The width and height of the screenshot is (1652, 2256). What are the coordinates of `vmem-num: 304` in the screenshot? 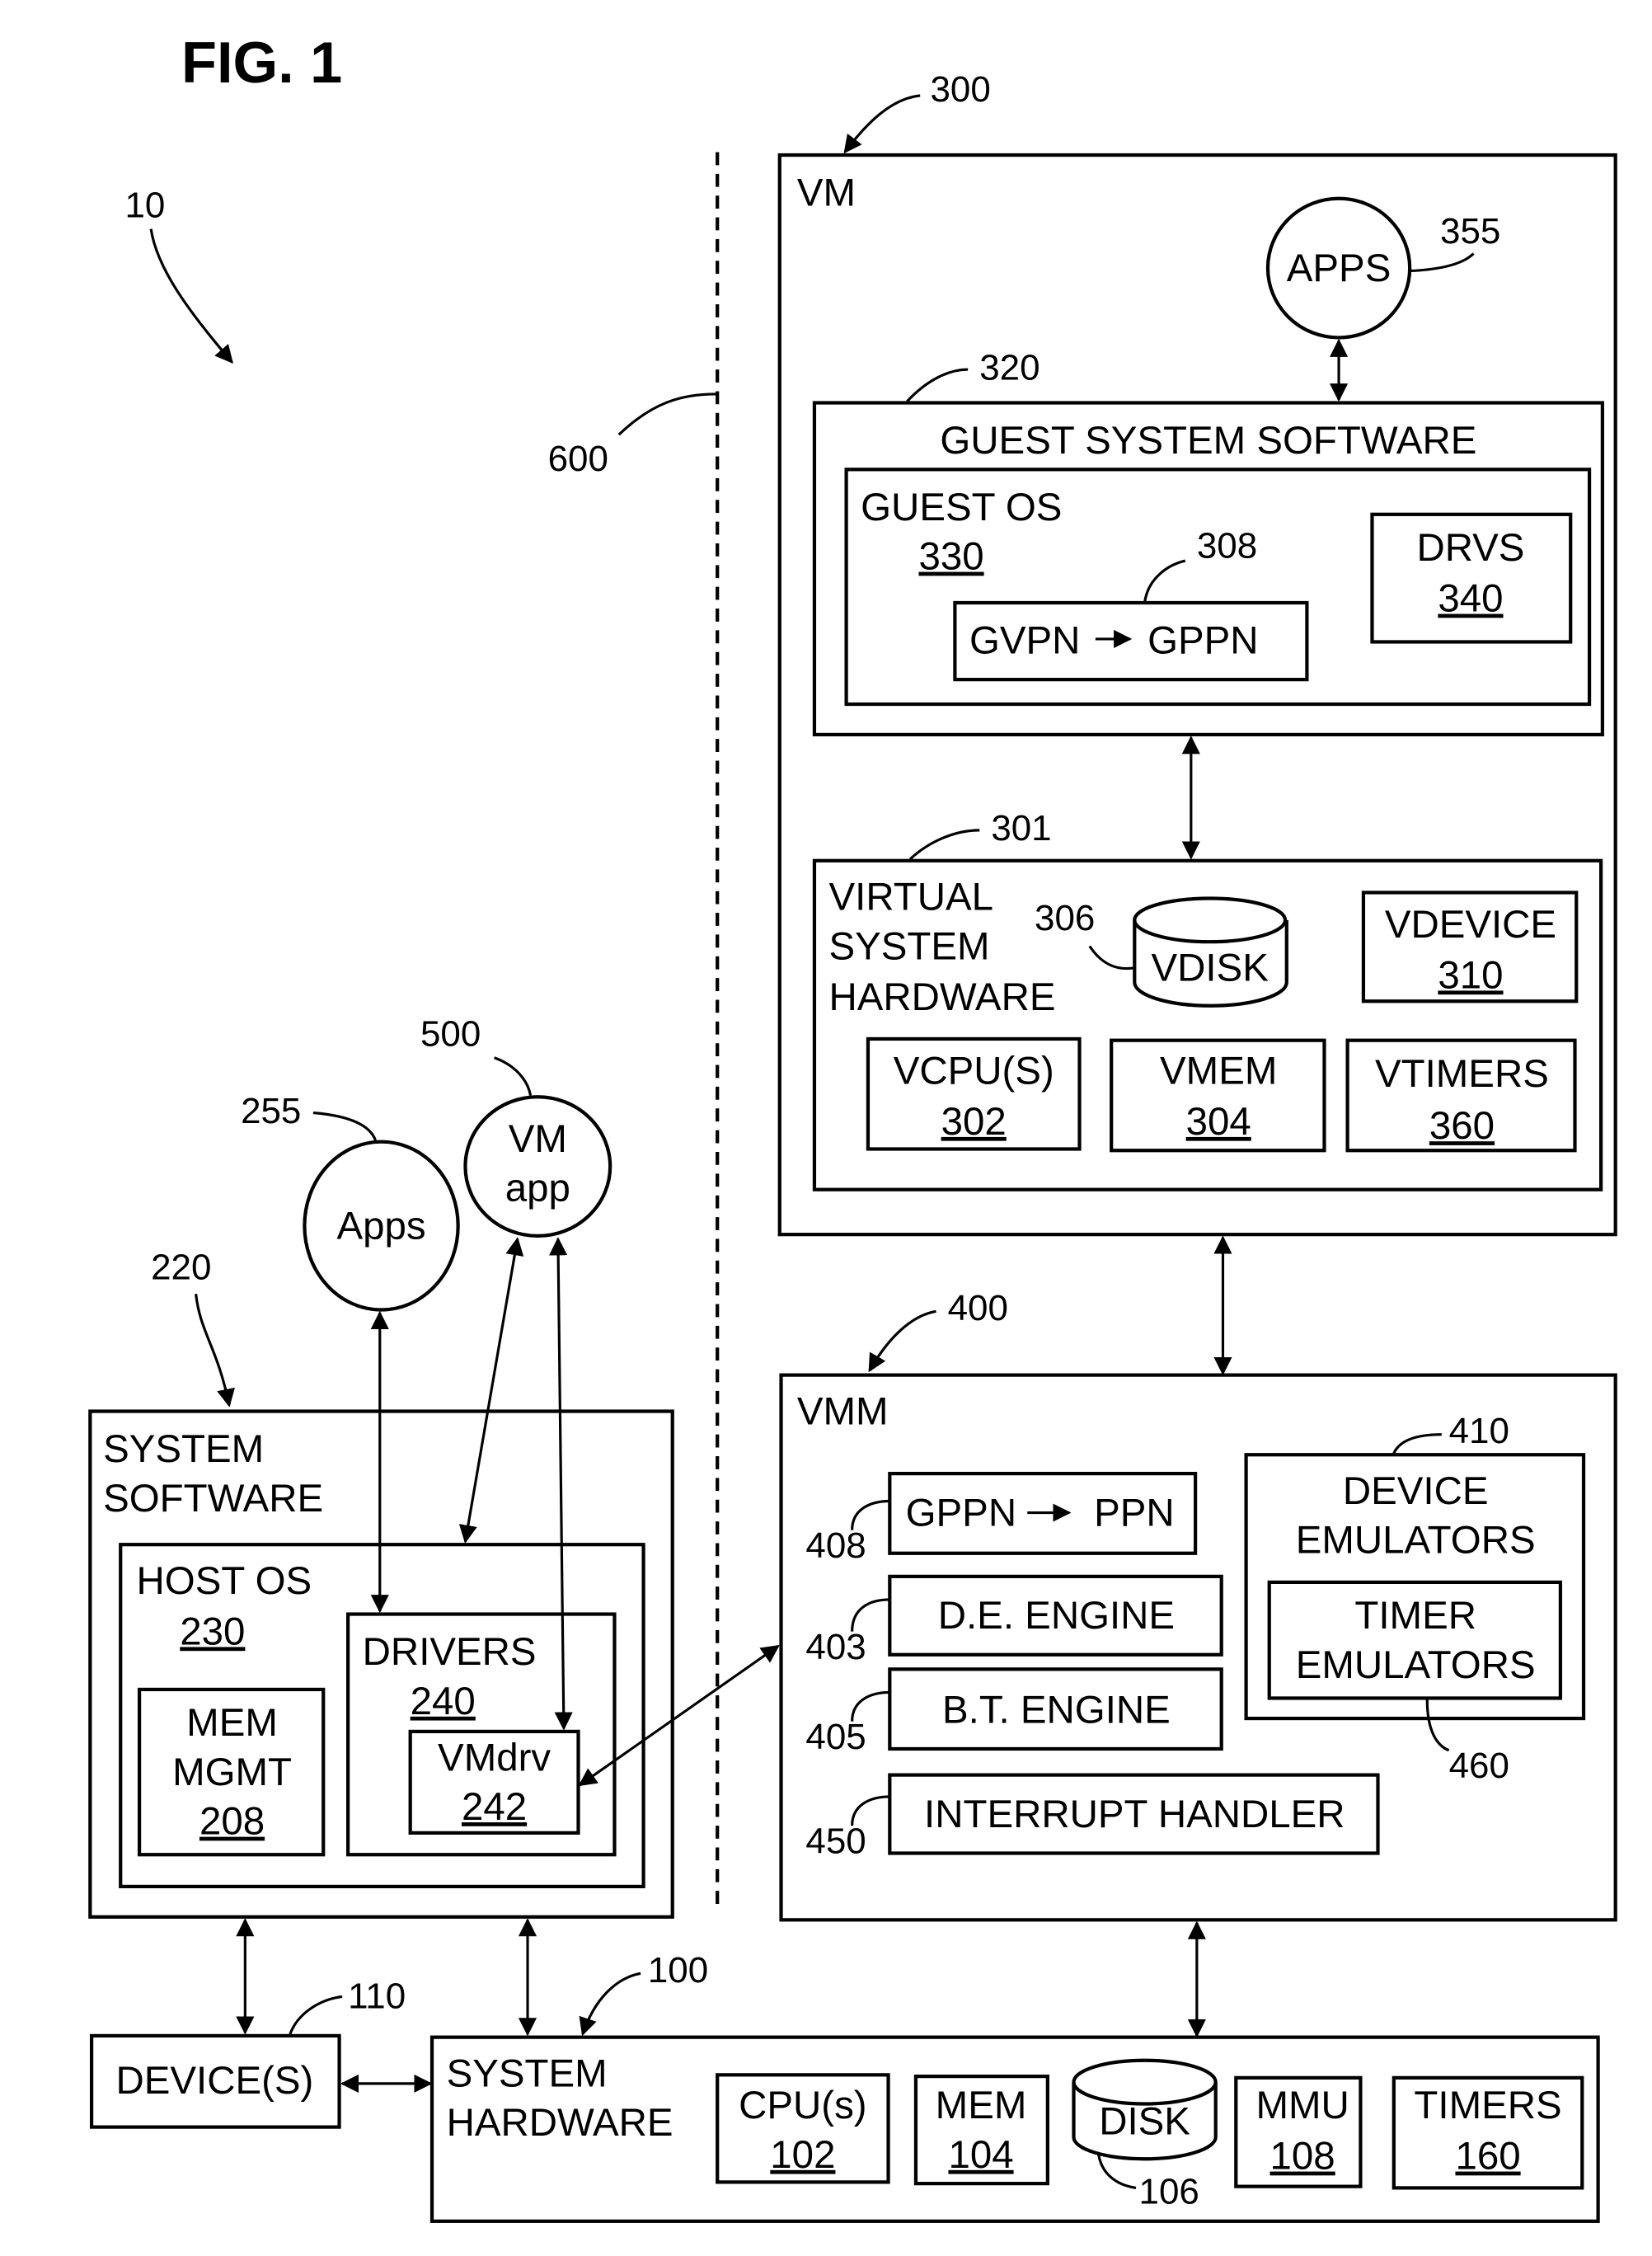 It's located at (1218, 1122).